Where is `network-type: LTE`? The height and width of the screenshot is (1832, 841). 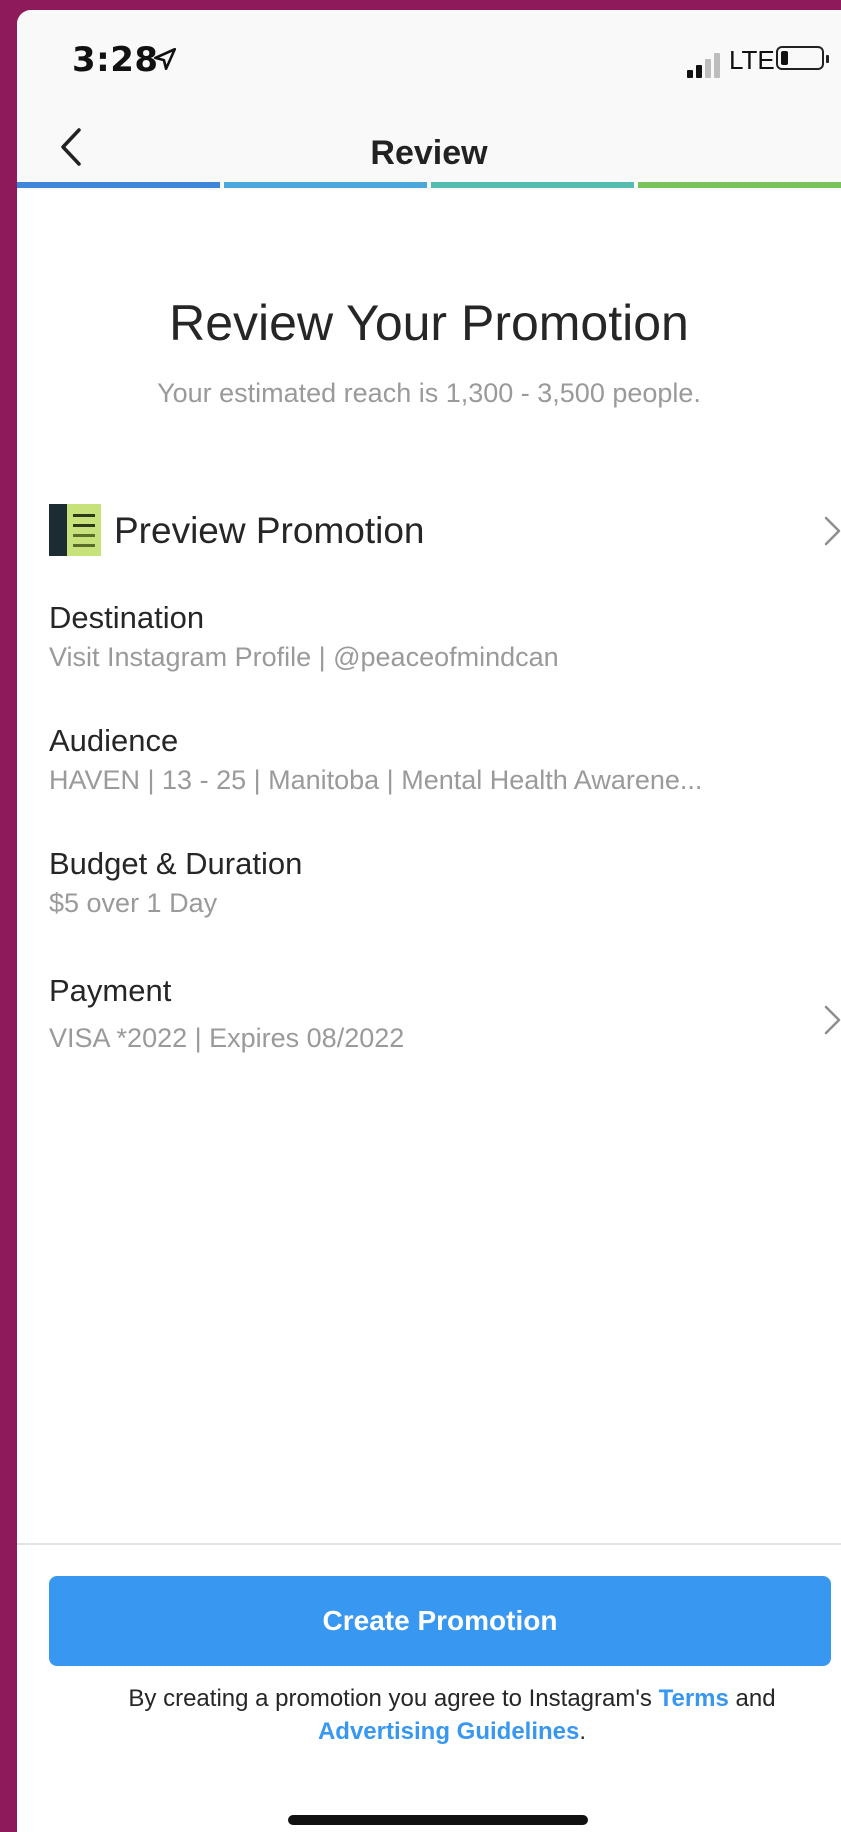 network-type: LTE is located at coordinates (752, 60).